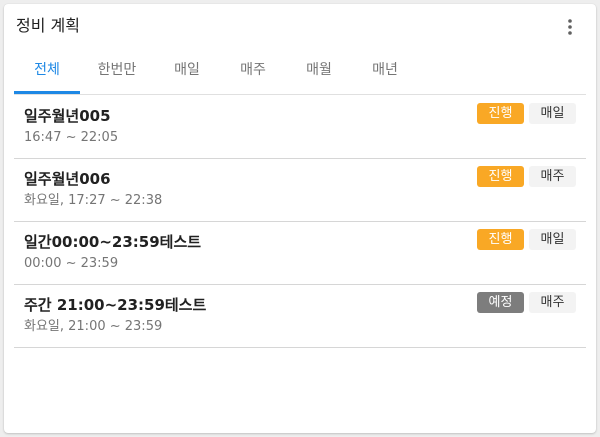 The height and width of the screenshot is (437, 600). I want to click on card-header: 정비 계획, so click(300, 26).